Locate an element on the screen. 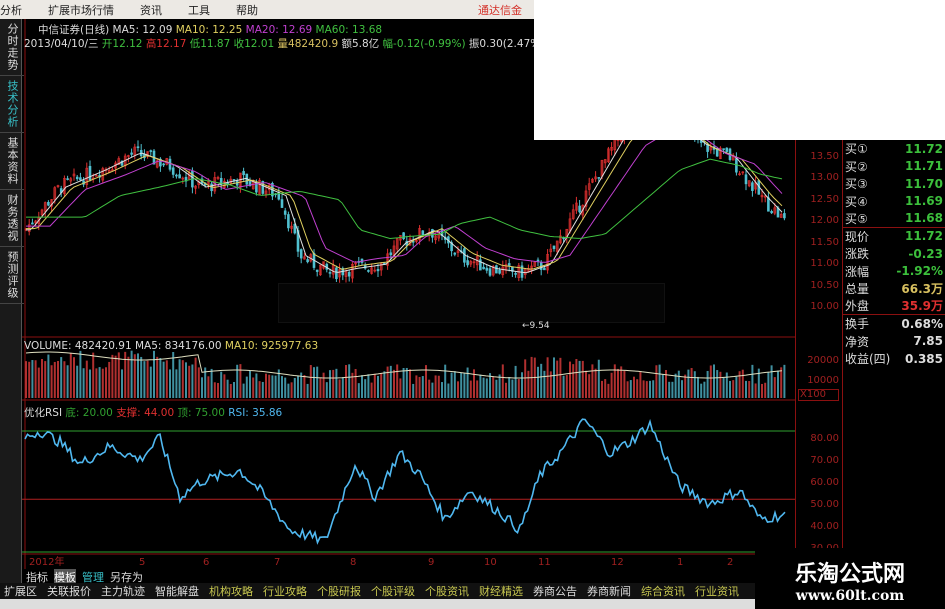 The image size is (945, 609). bottom-tab: 机构攻略 is located at coordinates (231, 591).